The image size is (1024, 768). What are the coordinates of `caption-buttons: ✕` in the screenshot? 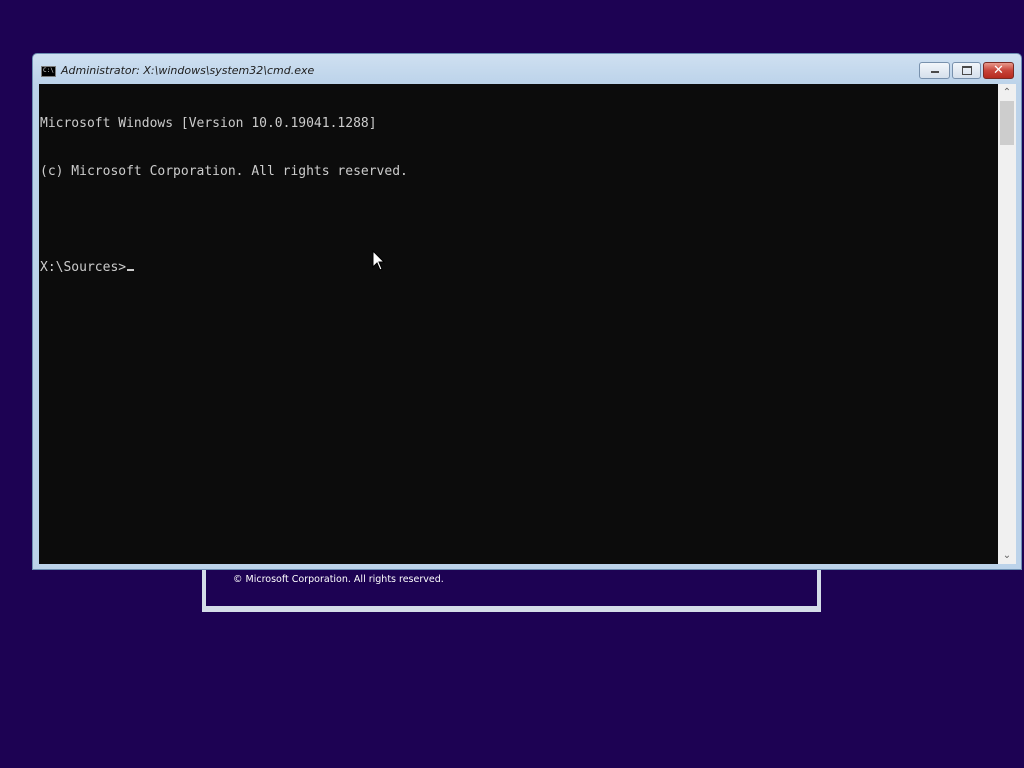 It's located at (965, 71).